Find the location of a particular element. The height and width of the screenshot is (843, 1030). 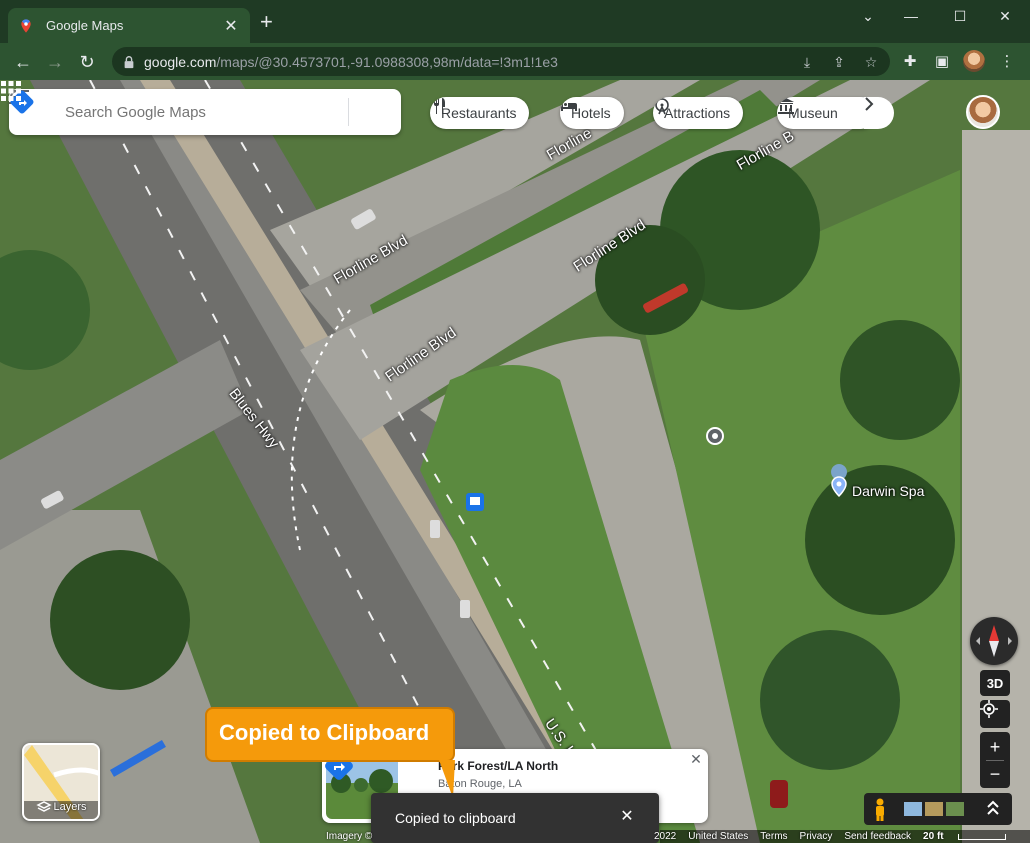

footer-privacy-link: Privacy is located at coordinates (816, 836).